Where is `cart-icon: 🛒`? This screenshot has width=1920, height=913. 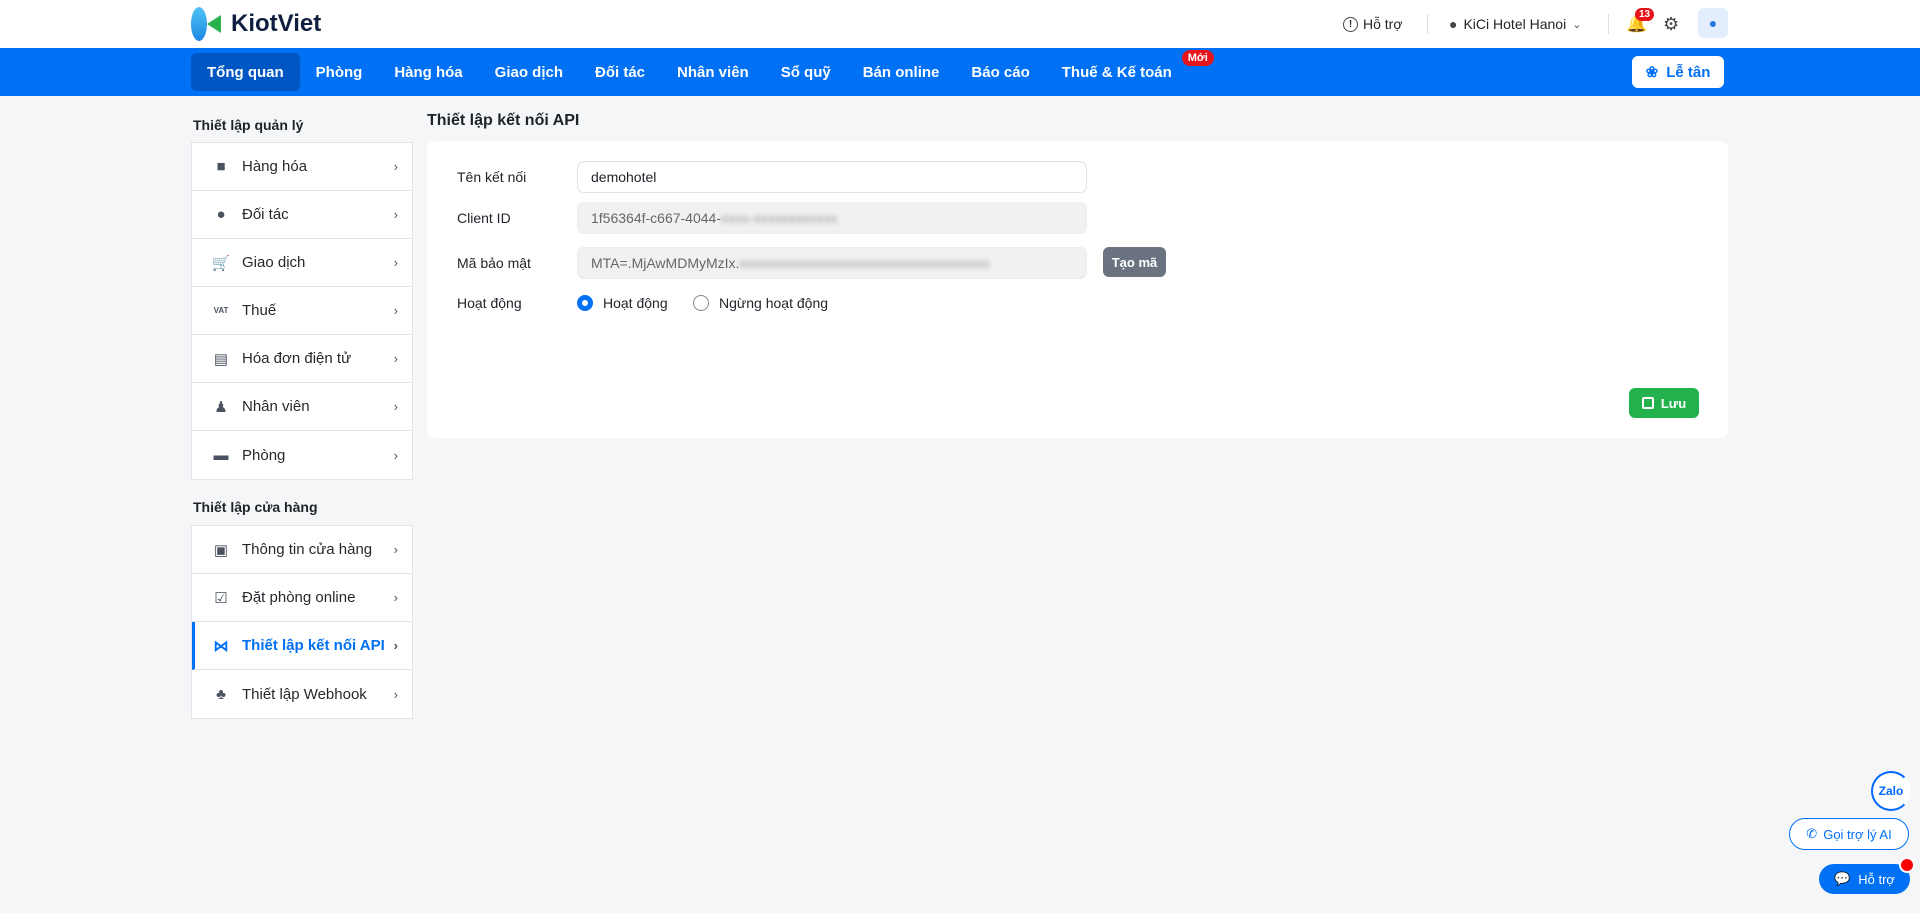
cart-icon: 🛒 is located at coordinates (221, 263).